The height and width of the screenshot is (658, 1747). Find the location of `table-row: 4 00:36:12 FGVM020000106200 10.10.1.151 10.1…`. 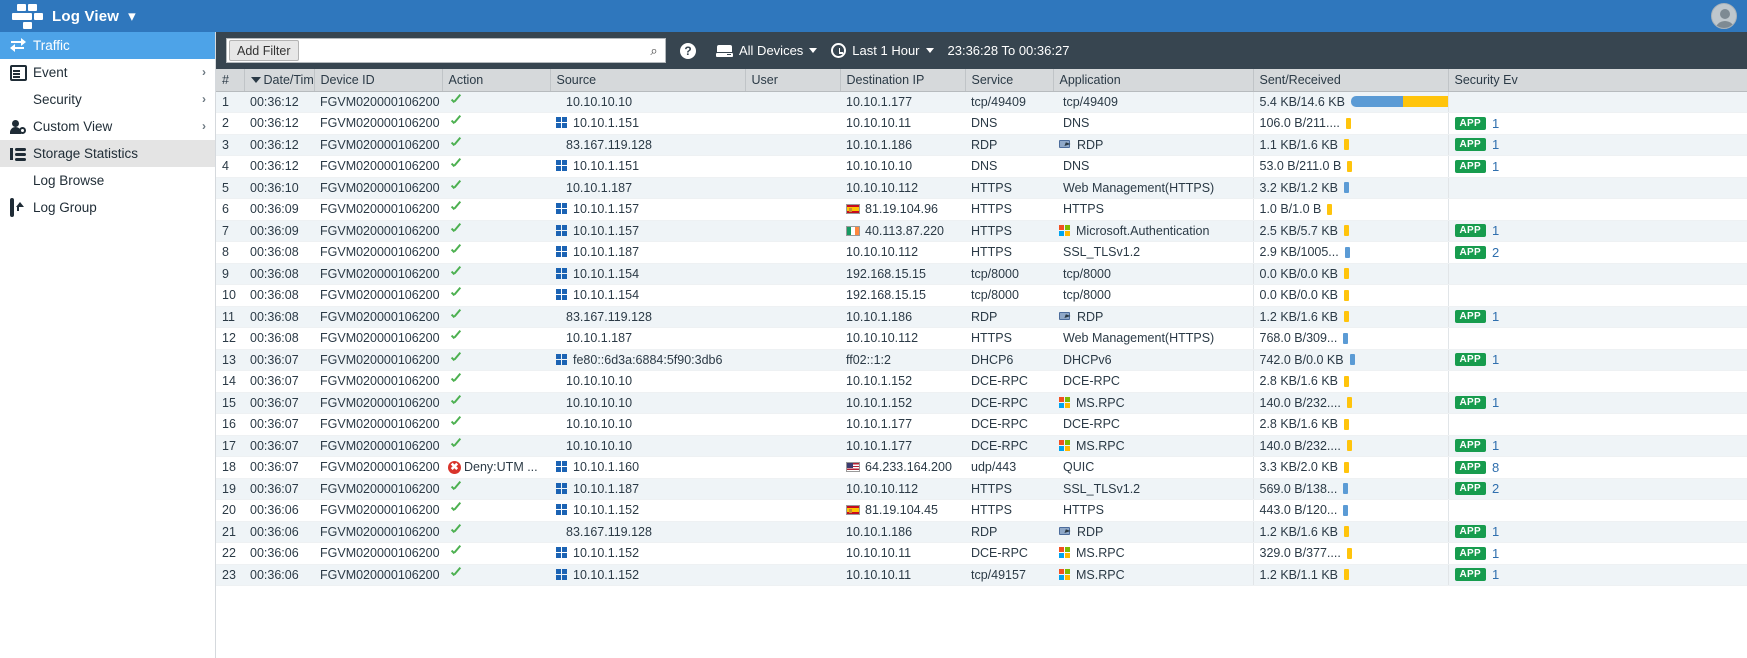

table-row: 4 00:36:12 FGVM020000106200 10.10.1.151 10.1… is located at coordinates (981, 166).